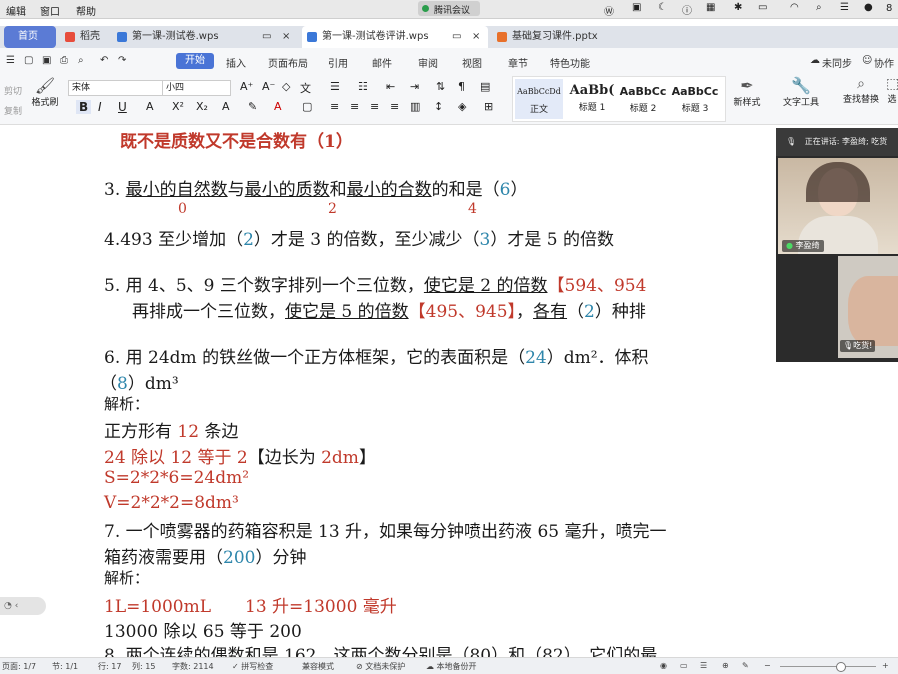 Image resolution: width=898 pixels, height=674 pixels. Describe the element at coordinates (745, 665) in the screenshot. I see `pen-view-icon: ✎` at that location.